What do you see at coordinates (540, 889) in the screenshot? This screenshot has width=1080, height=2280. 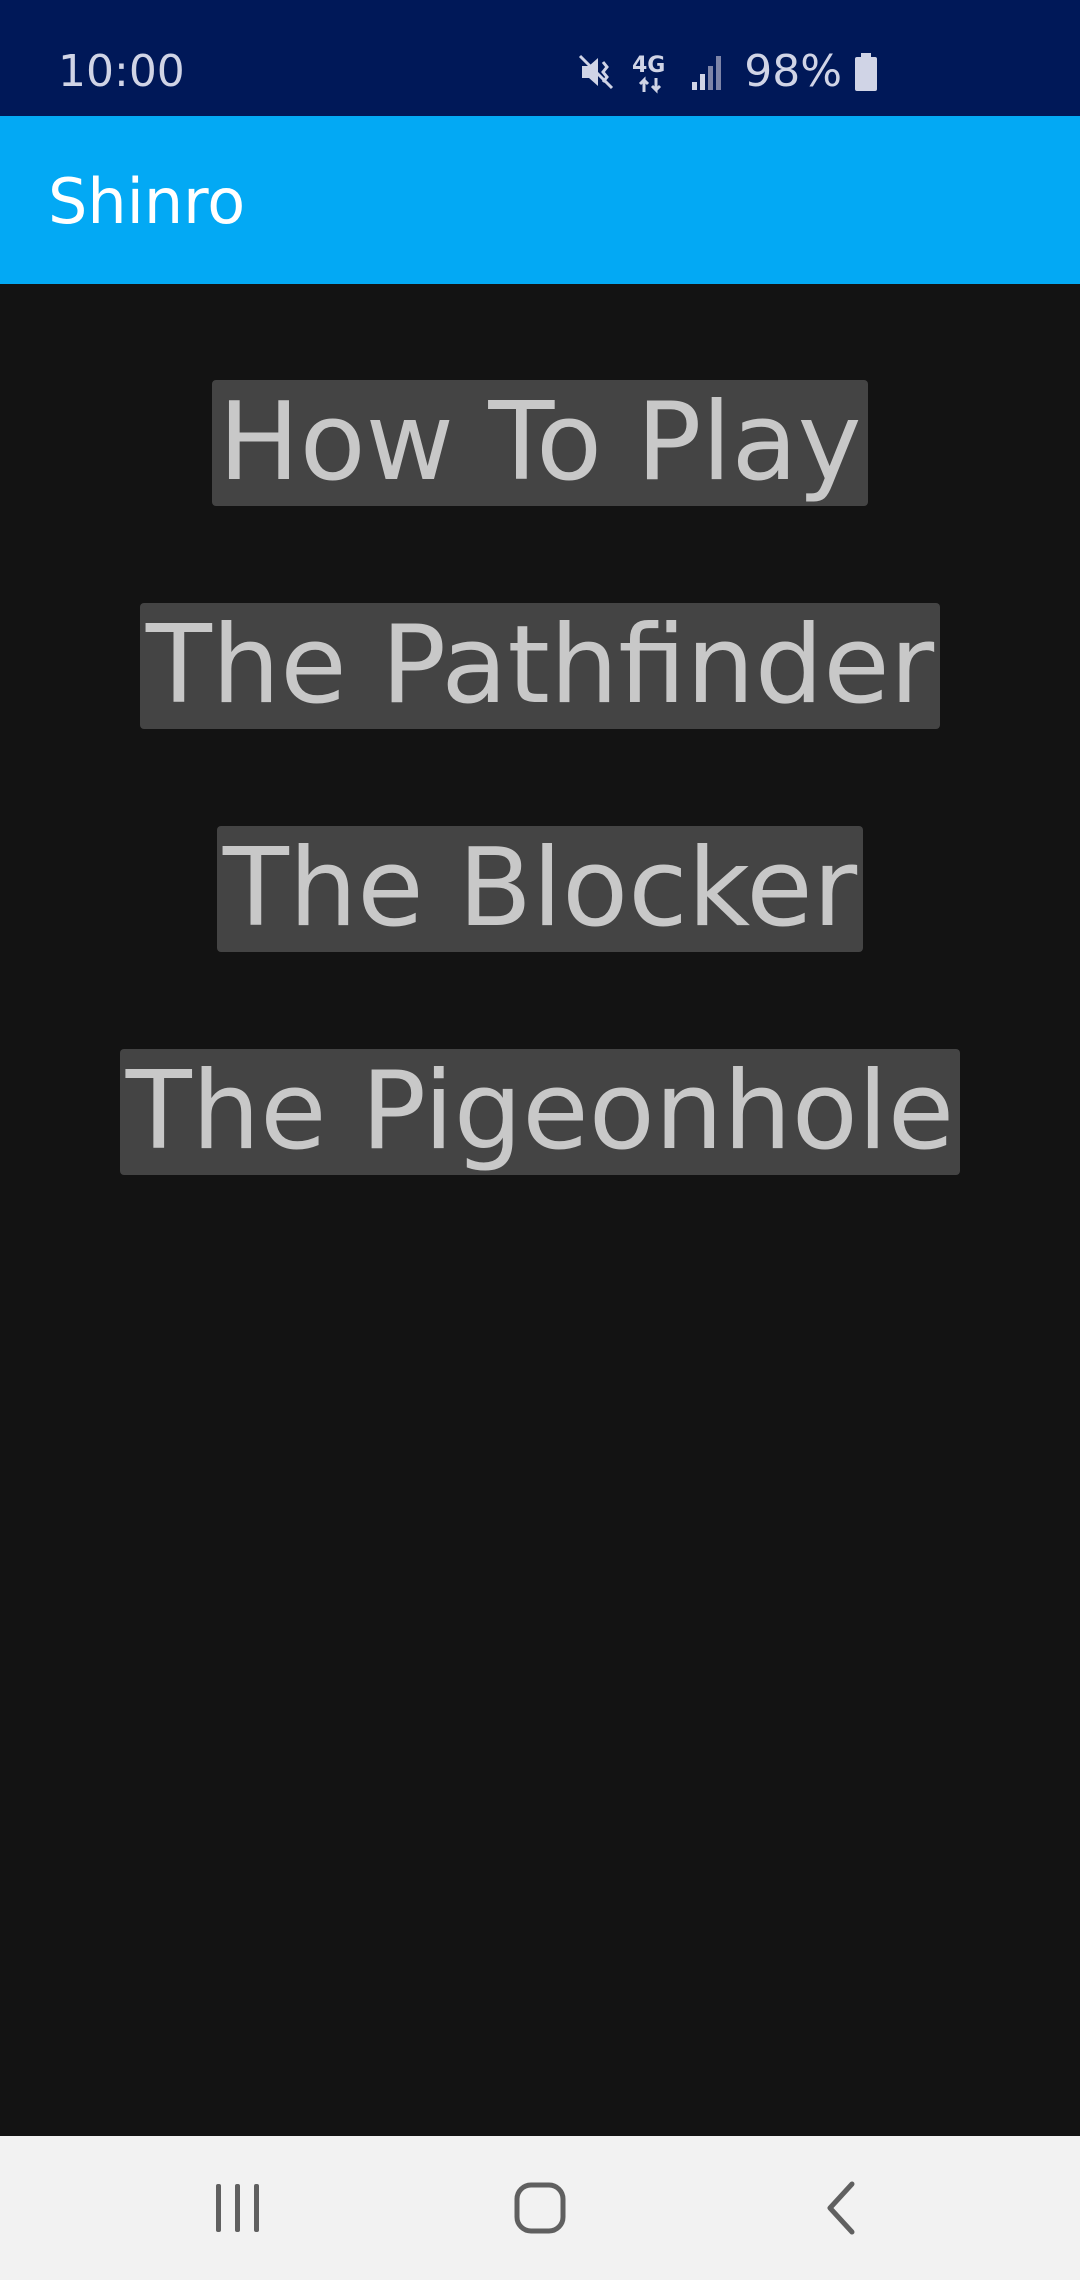 I see `menu-item-blocker: The Blocker` at bounding box center [540, 889].